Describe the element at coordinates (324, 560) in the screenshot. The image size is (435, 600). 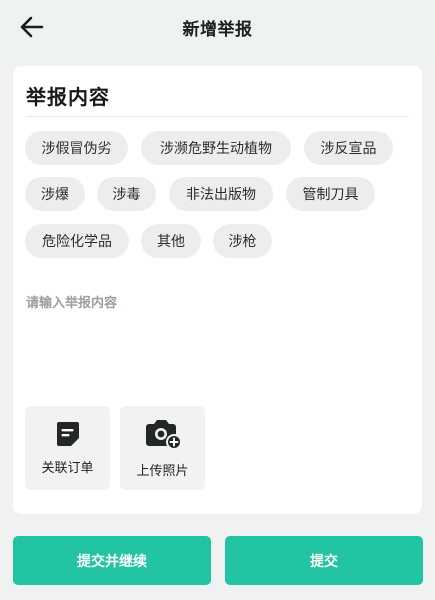
I see `submit-button: 提交` at that location.